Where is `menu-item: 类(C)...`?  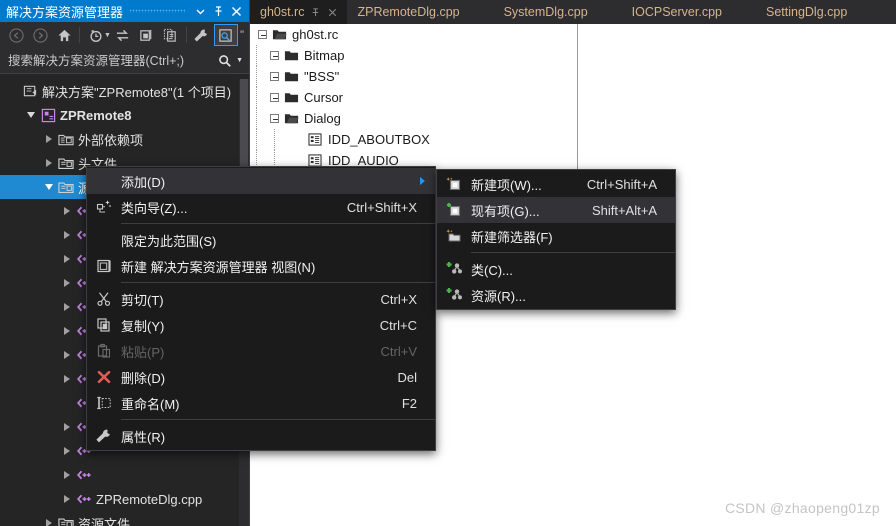
menu-item: 类(C)... is located at coordinates (556, 269).